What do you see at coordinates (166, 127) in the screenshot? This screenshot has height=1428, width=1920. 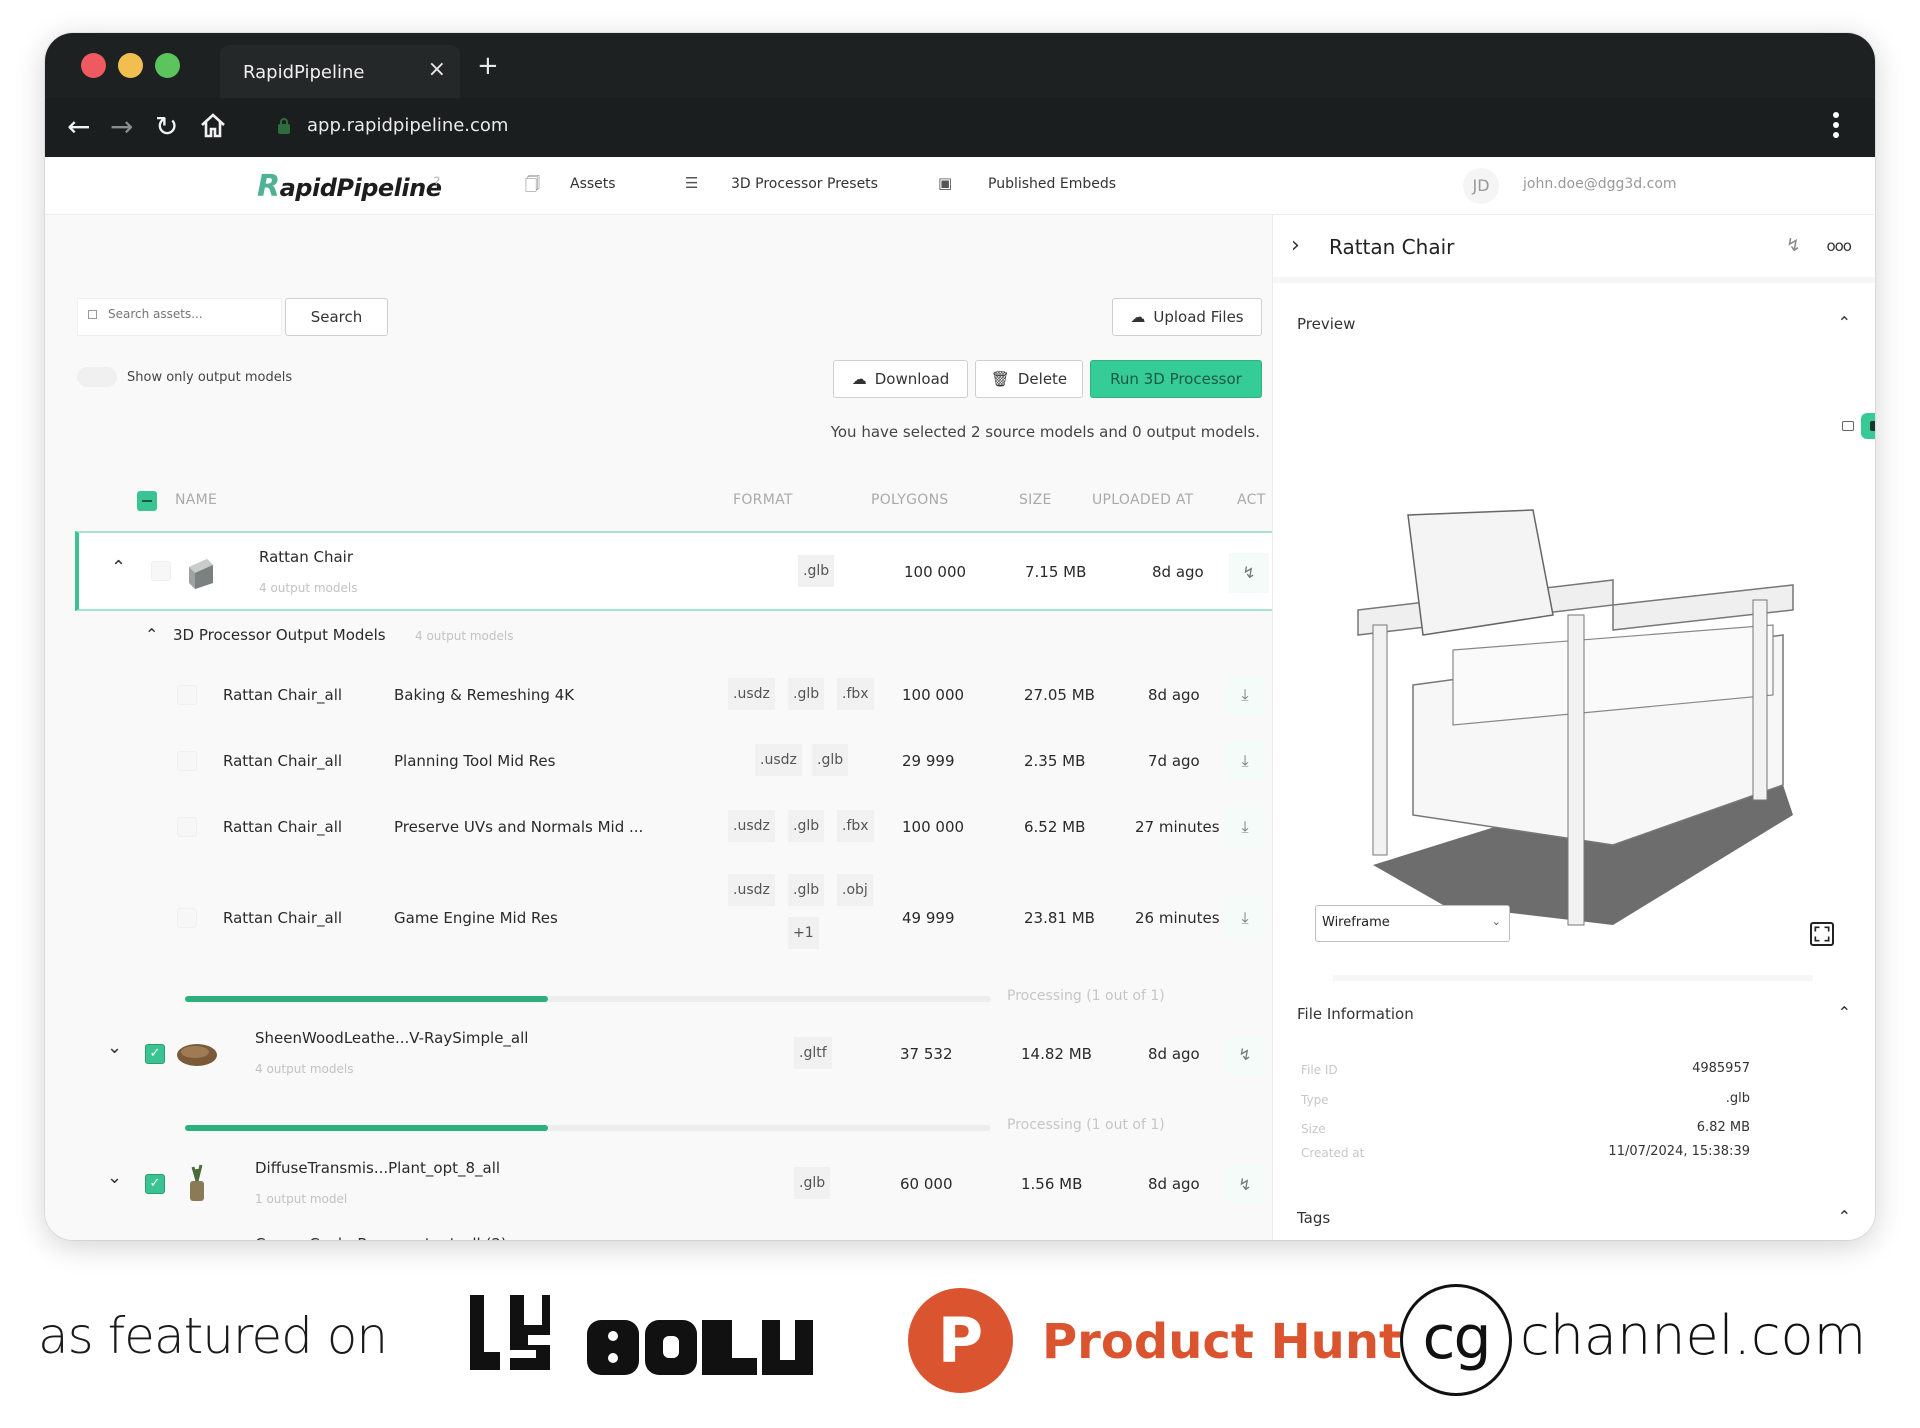 I see `reload-icon: ↻` at bounding box center [166, 127].